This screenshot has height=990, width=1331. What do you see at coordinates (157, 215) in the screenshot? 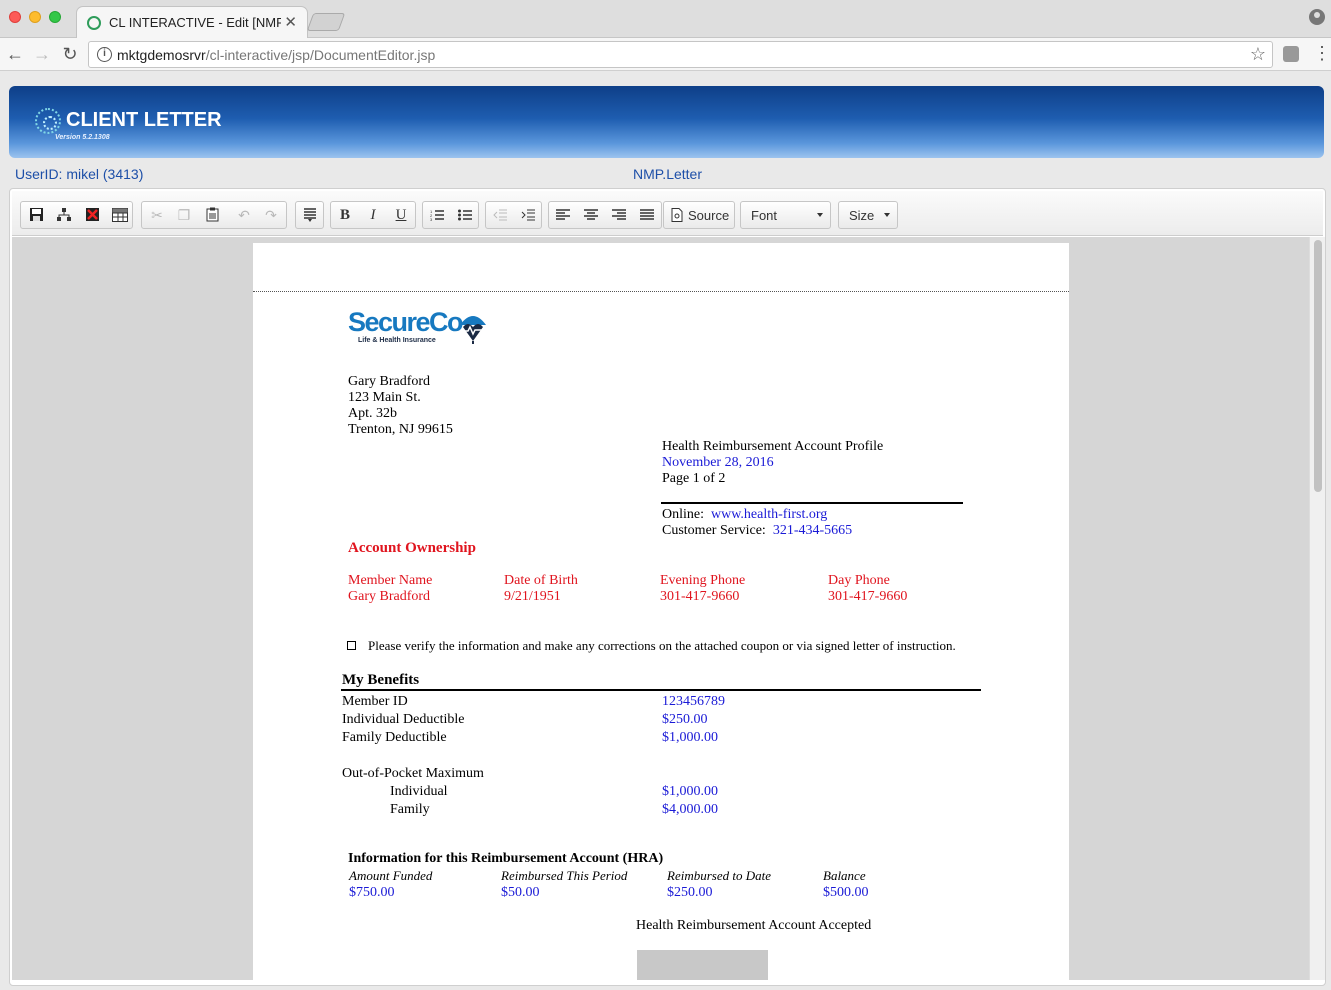
I see `cut-icon: ✂` at bounding box center [157, 215].